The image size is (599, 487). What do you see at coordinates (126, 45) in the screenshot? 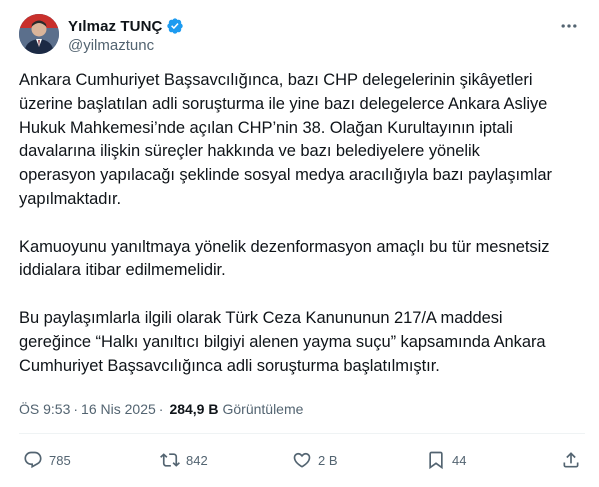
I see `author-handle: @yilmaztunc` at bounding box center [126, 45].